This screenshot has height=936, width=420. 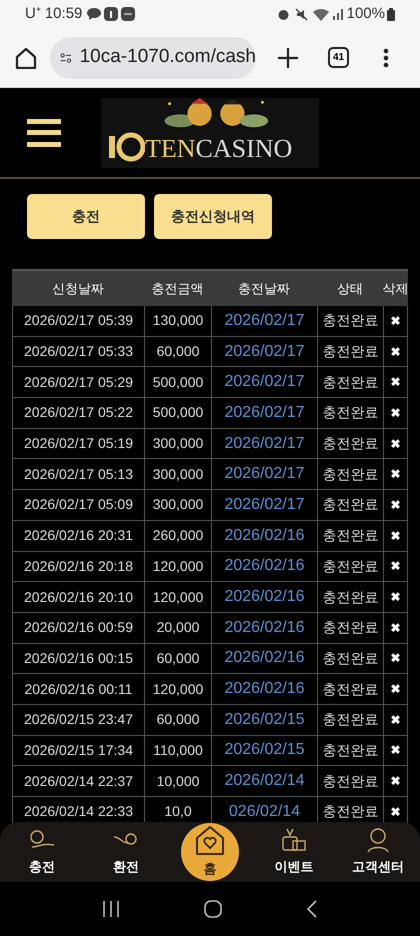 I want to click on nav-item: 홈, so click(x=210, y=852).